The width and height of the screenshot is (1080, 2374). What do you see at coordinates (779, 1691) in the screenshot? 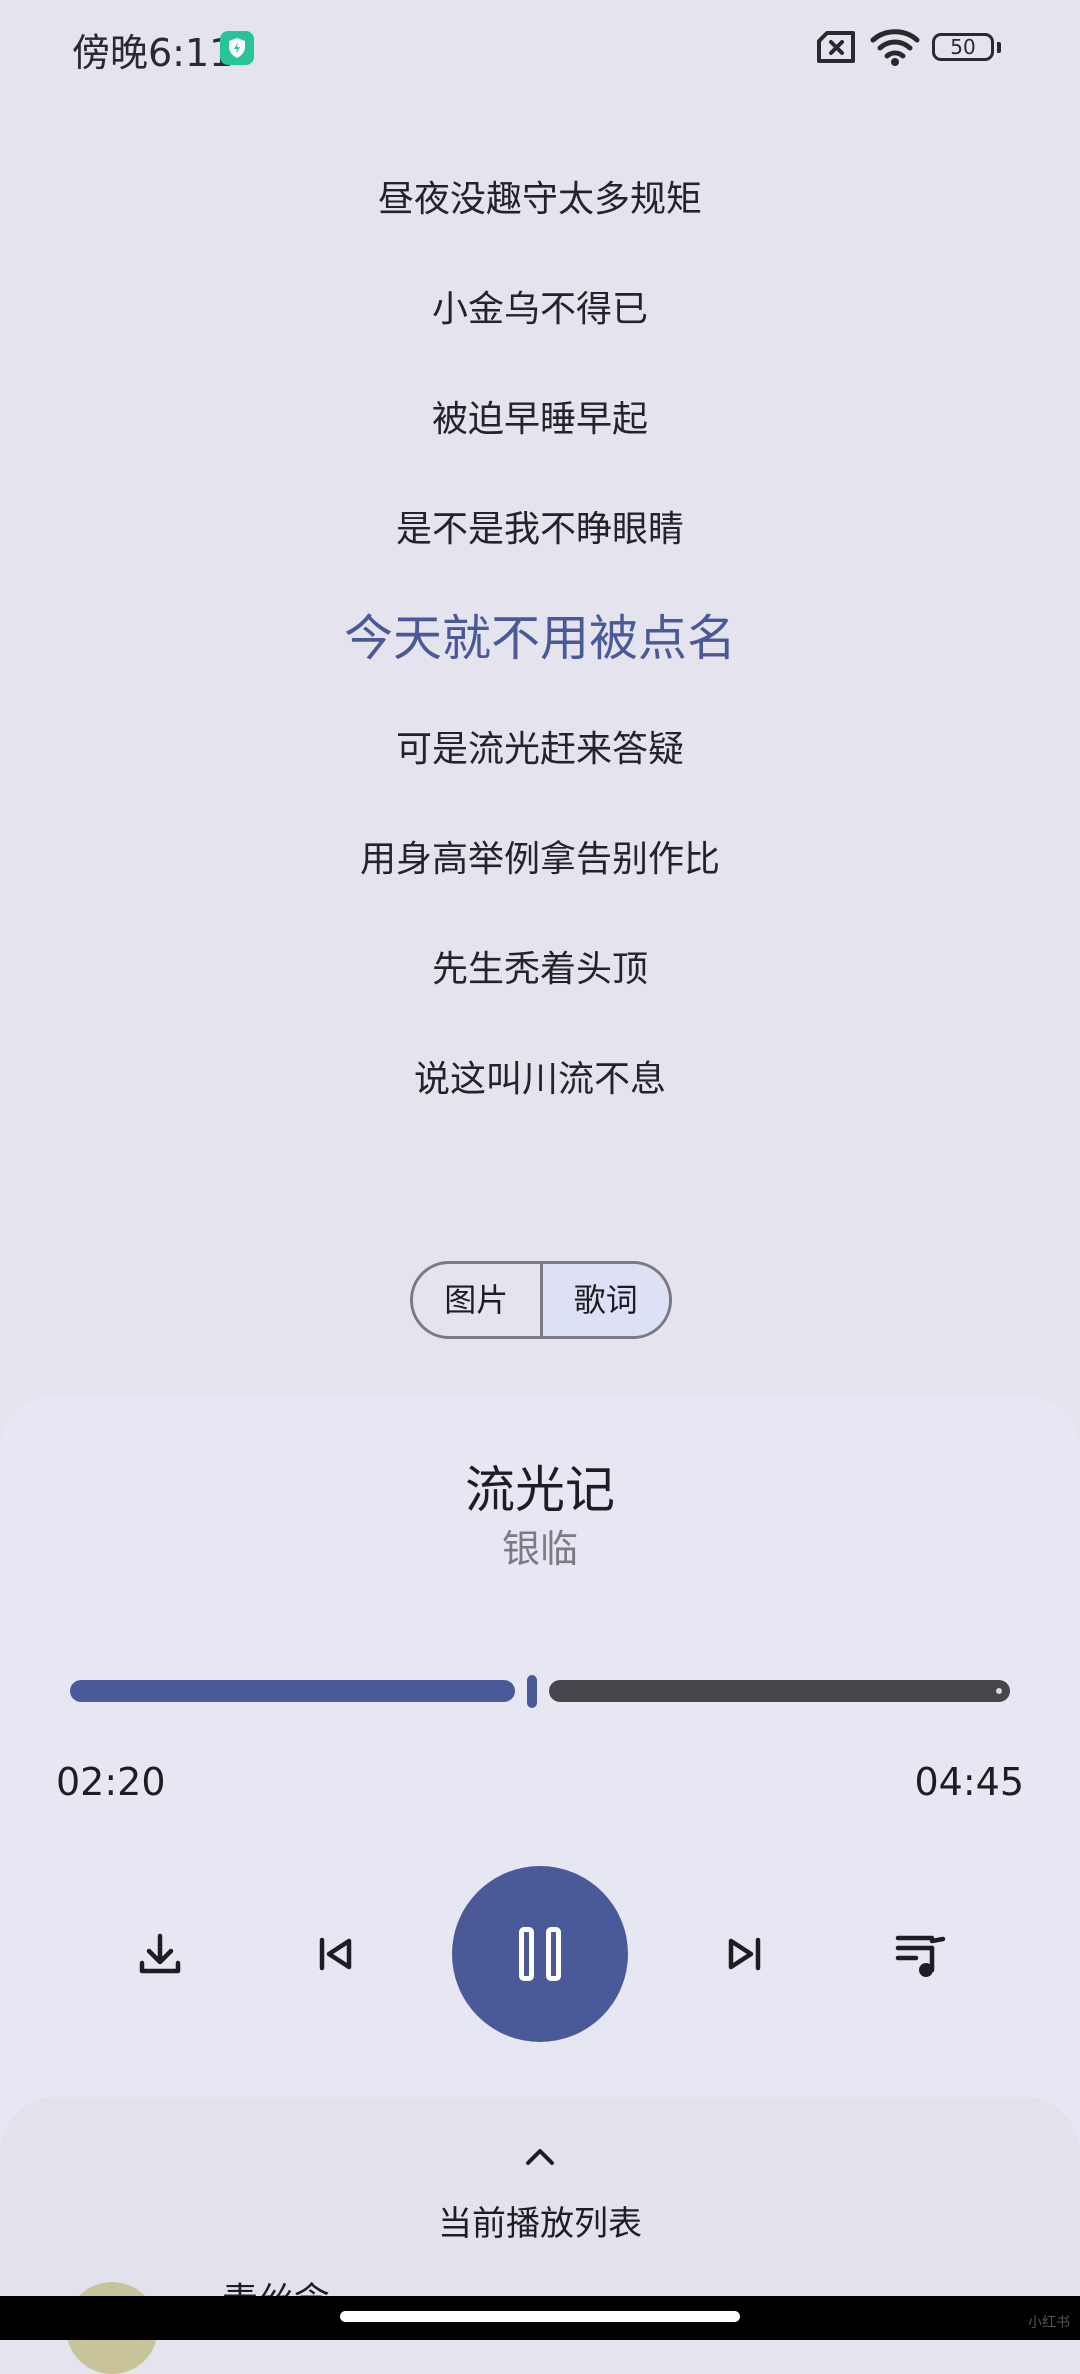
I see `progress-remaining` at bounding box center [779, 1691].